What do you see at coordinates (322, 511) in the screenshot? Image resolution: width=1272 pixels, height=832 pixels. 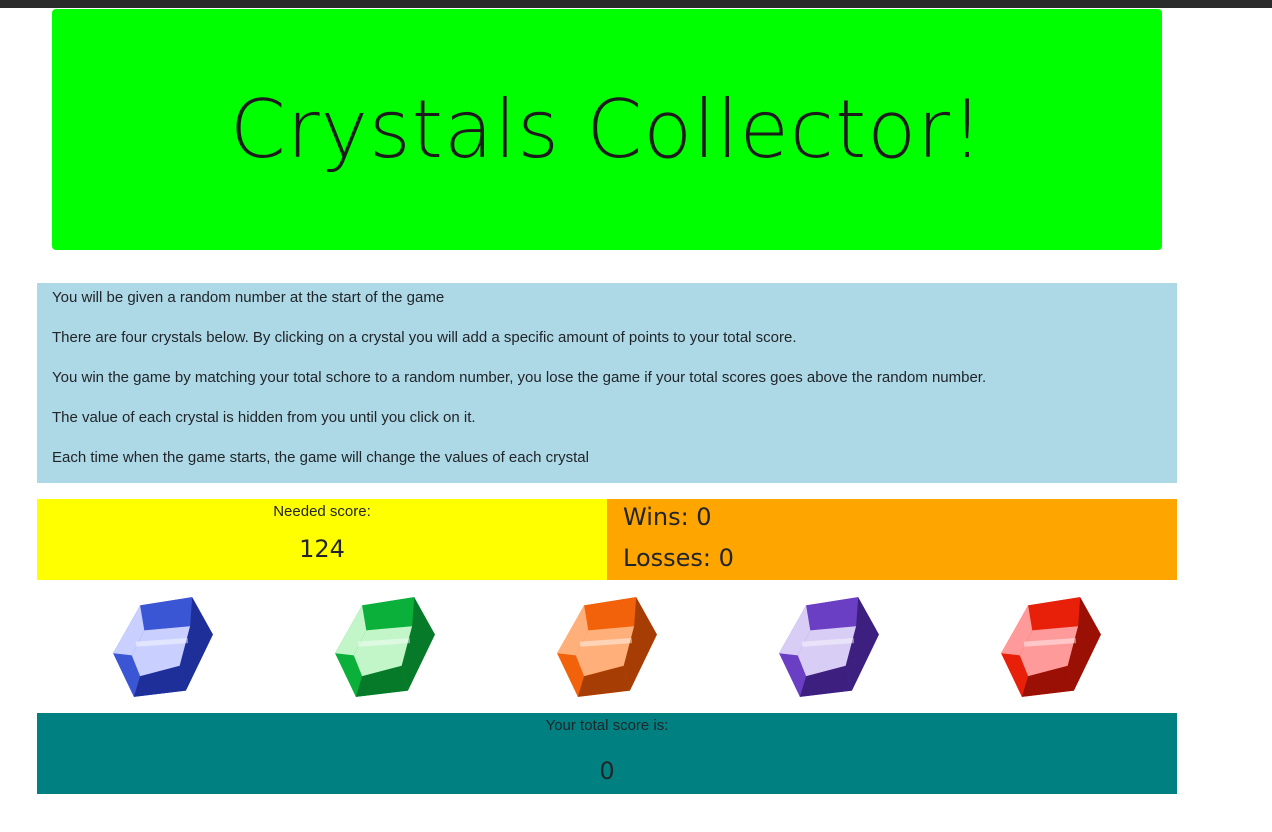 I see `needed-score-label: Needed score:` at bounding box center [322, 511].